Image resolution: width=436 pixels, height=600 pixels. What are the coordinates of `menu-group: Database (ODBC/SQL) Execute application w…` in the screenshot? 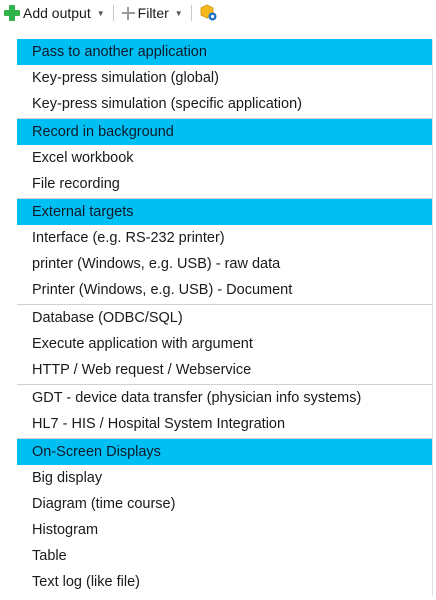 It's located at (224, 345).